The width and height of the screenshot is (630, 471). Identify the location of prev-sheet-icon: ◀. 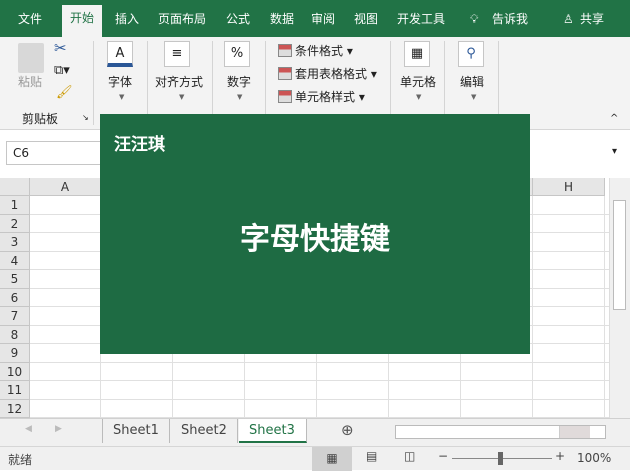
(28, 429).